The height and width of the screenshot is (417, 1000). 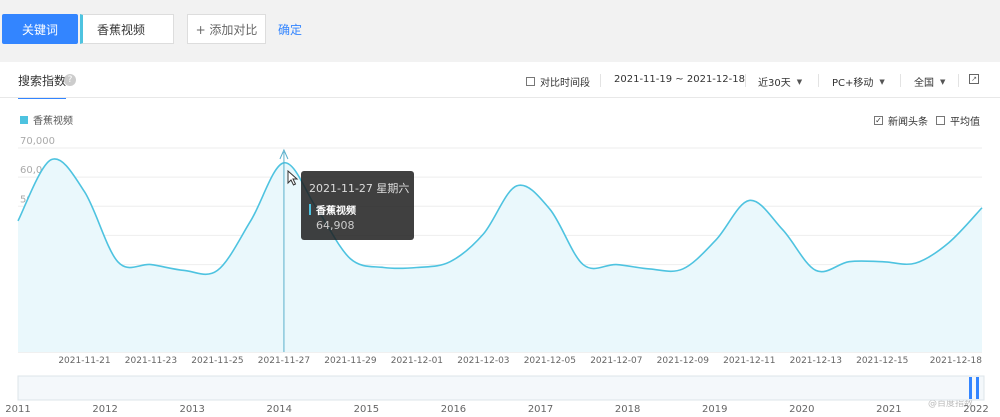 What do you see at coordinates (956, 361) in the screenshot?
I see `x-tick-label: 2021-12-18` at bounding box center [956, 361].